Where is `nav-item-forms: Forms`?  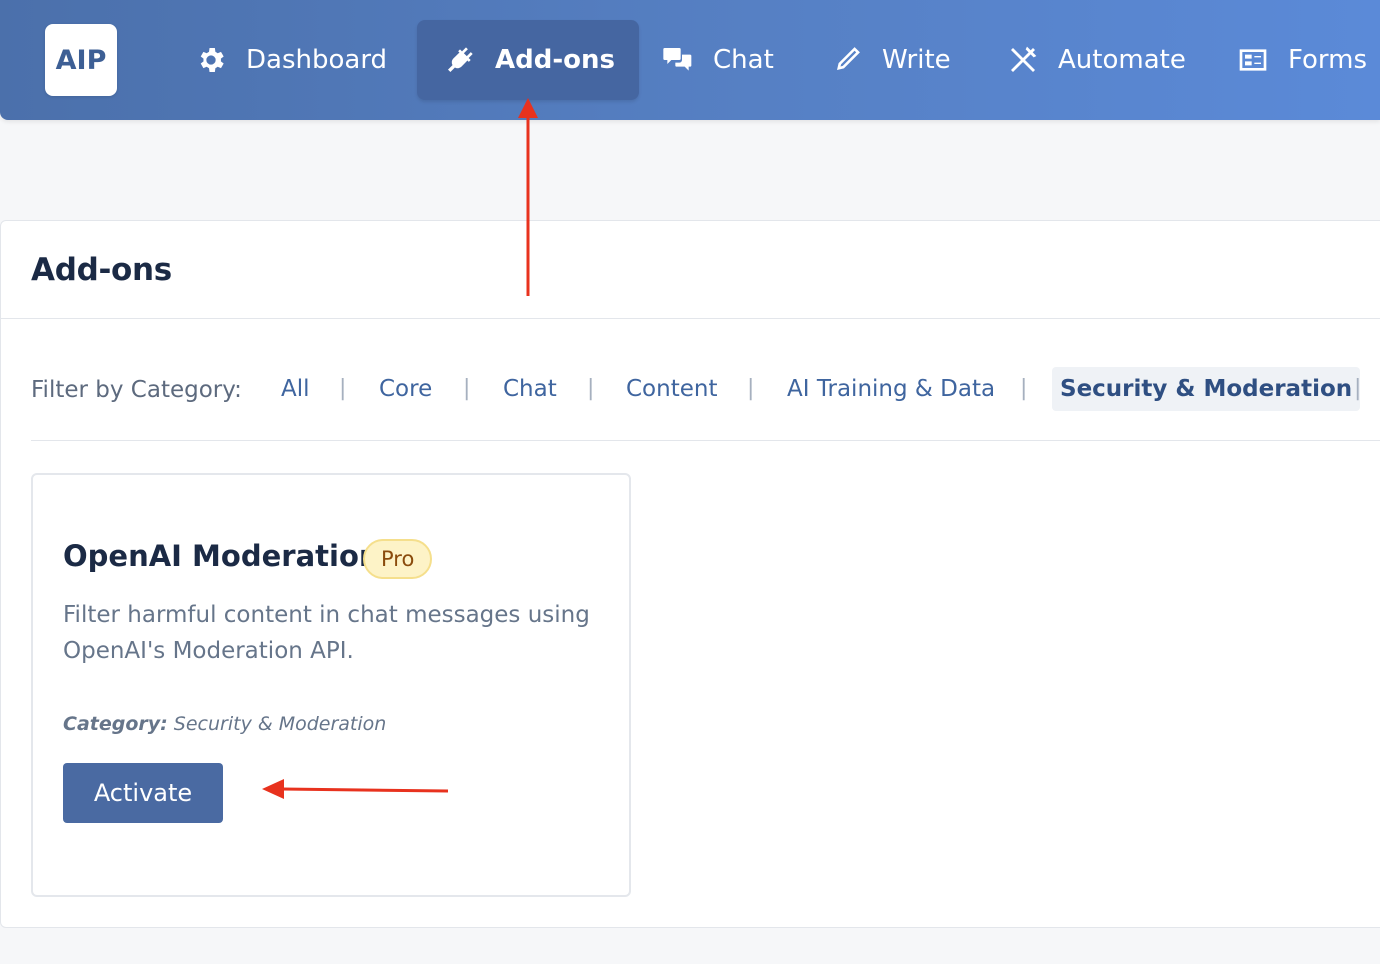 nav-item-forms: Forms is located at coordinates (1300, 60).